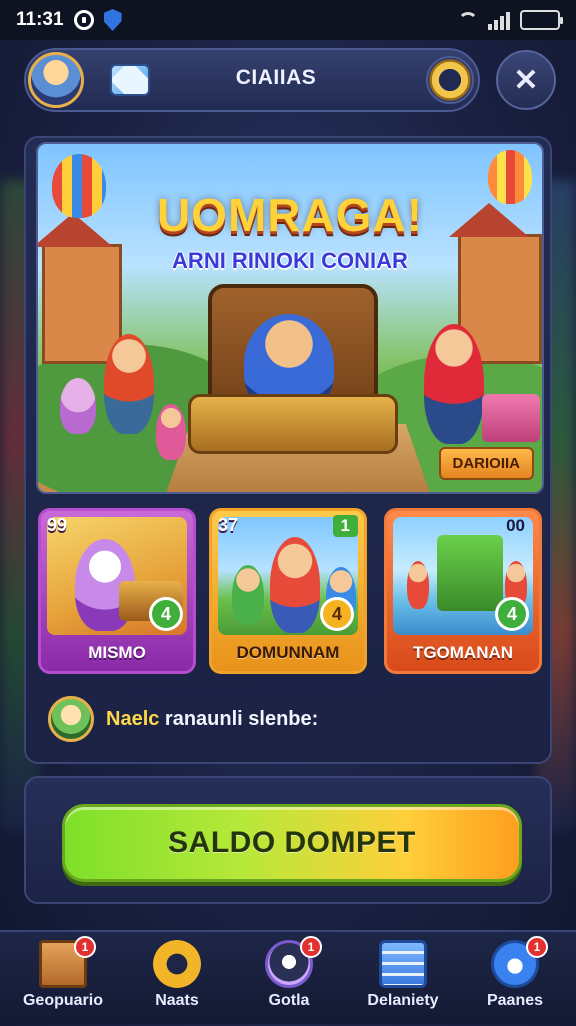 The image size is (576, 1026). I want to click on nav-label: Geopuario, so click(62, 1000).